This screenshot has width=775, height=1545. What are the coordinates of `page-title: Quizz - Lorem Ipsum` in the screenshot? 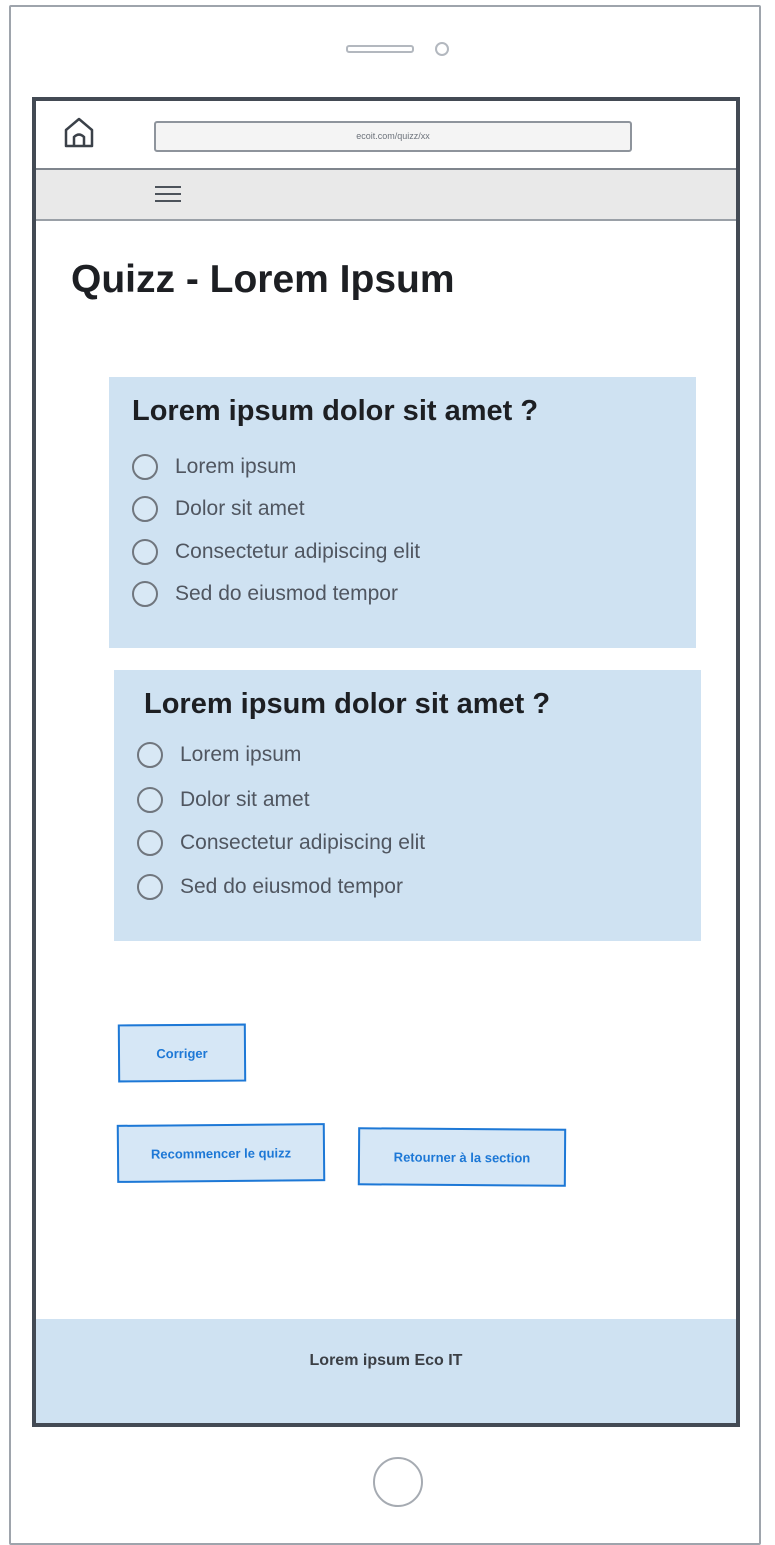 It's located at (263, 279).